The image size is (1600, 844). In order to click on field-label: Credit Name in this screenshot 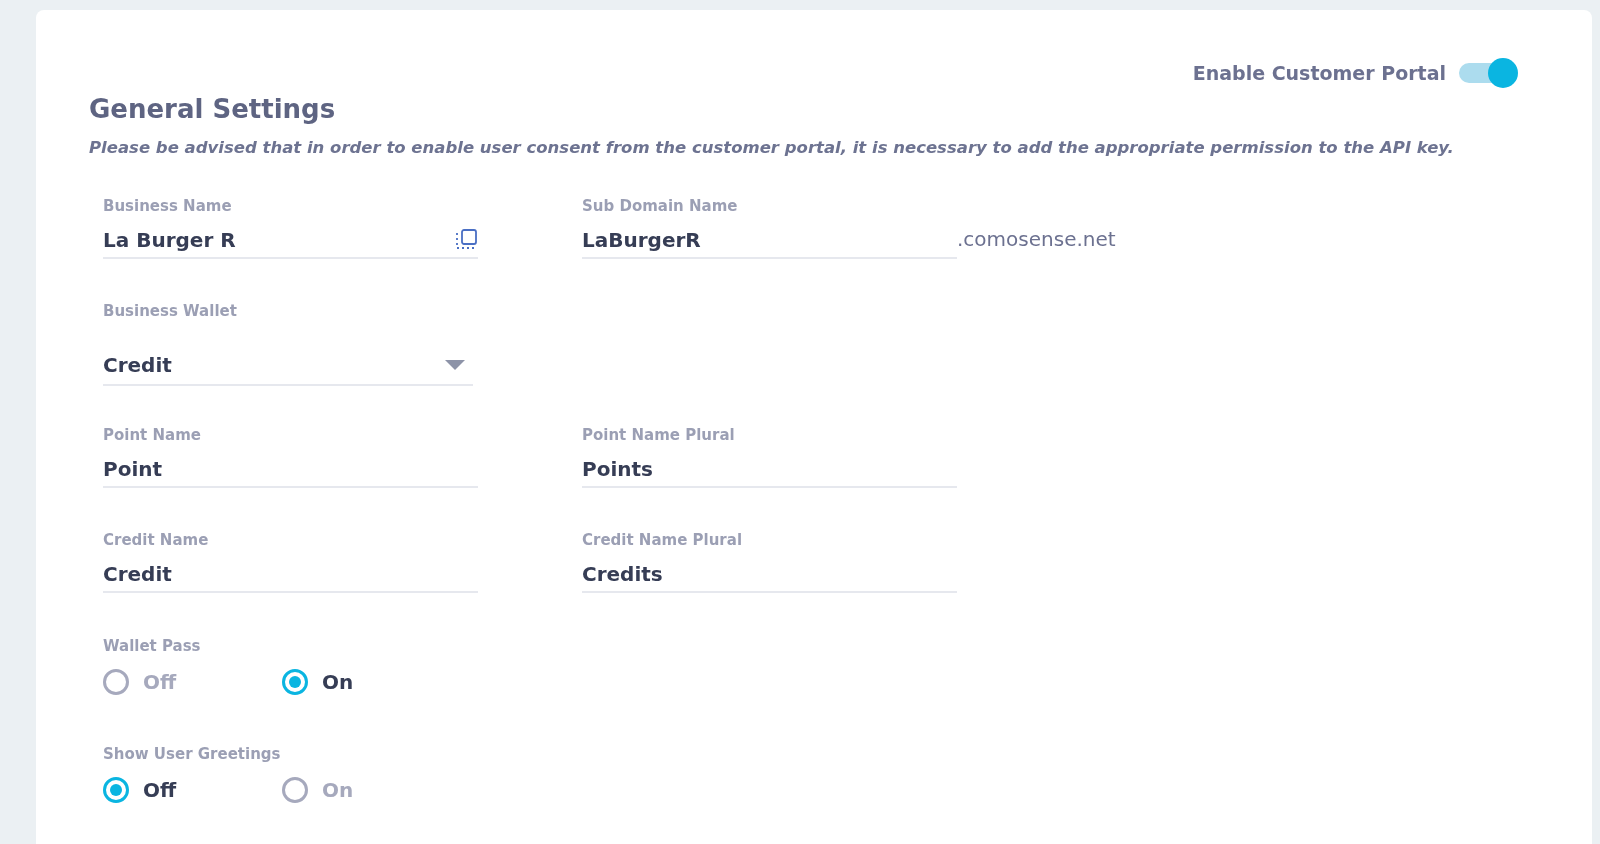, I will do `click(156, 540)`.